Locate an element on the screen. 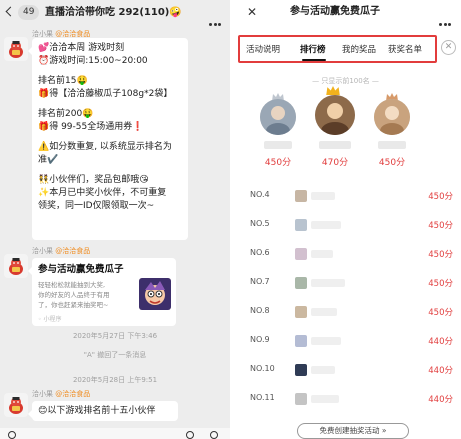 This screenshot has width=461, height=439. voice-icon is located at coordinates (12, 435).